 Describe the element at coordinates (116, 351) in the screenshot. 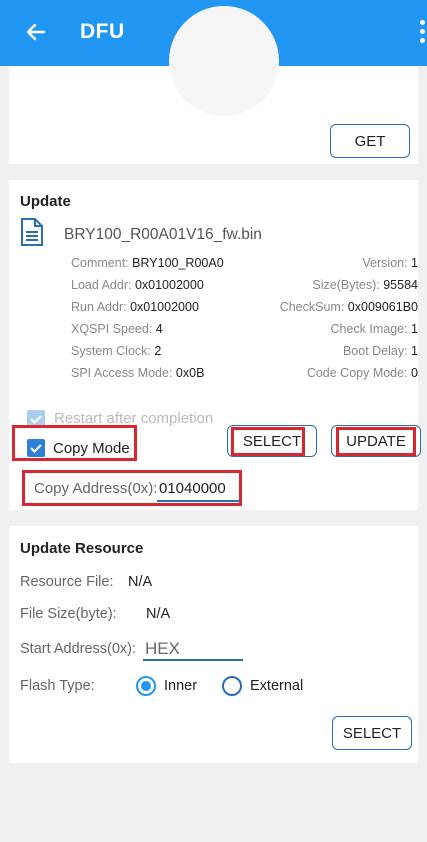

I see `info-system-clock: System Clock: 2` at that location.